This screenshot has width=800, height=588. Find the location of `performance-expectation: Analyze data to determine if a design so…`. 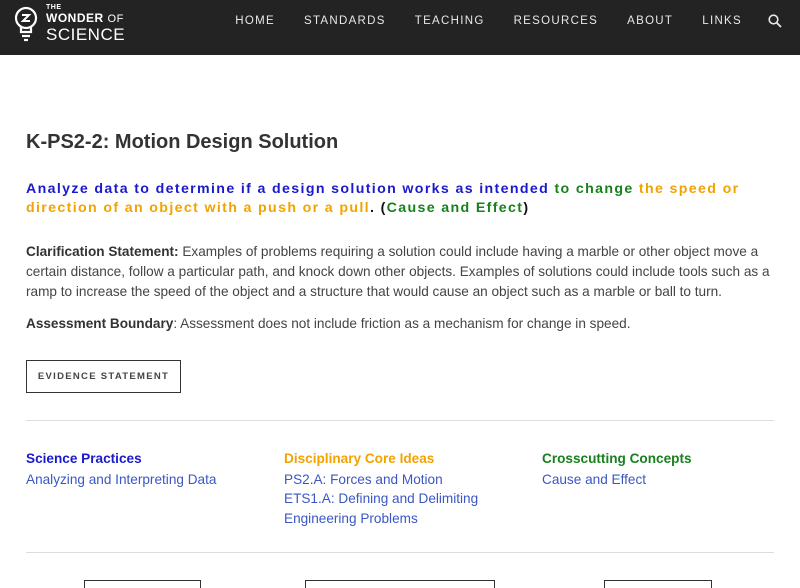

performance-expectation: Analyze data to determine if a design so… is located at coordinates (400, 199).